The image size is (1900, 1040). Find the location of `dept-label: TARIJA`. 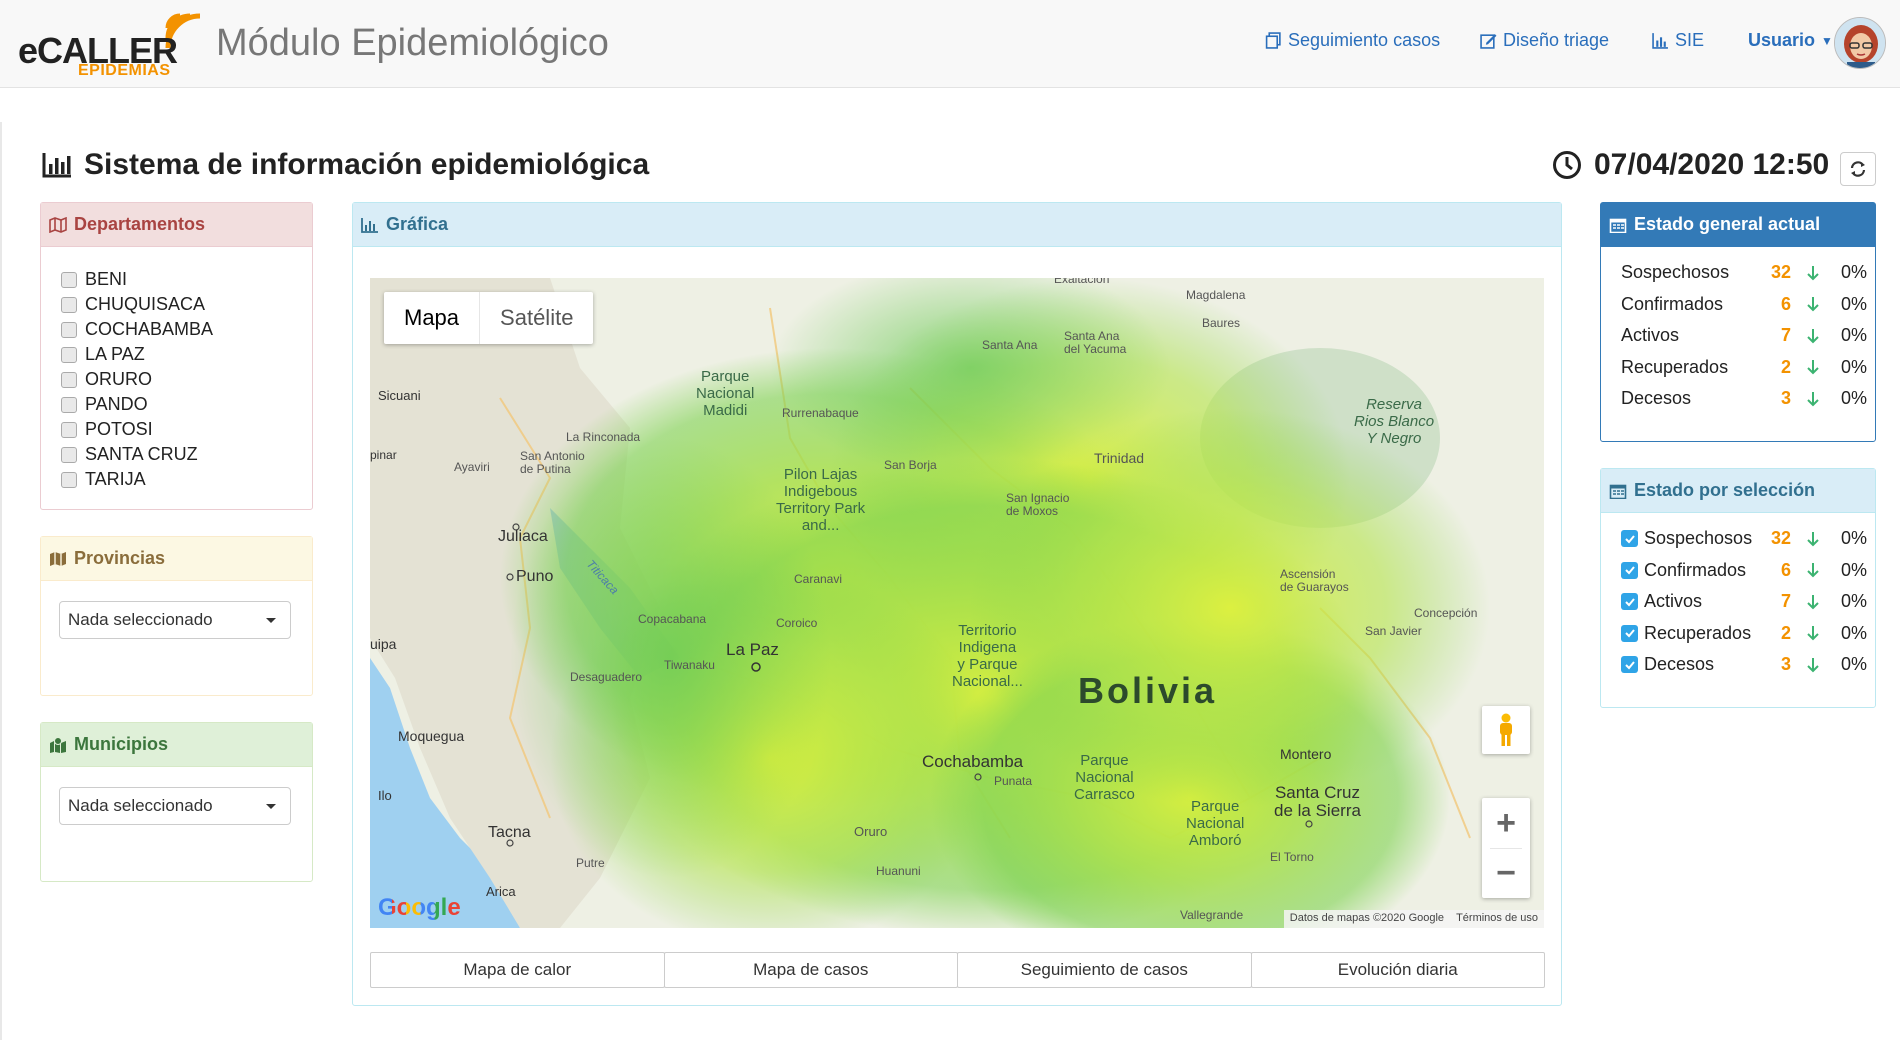

dept-label: TARIJA is located at coordinates (115, 479).